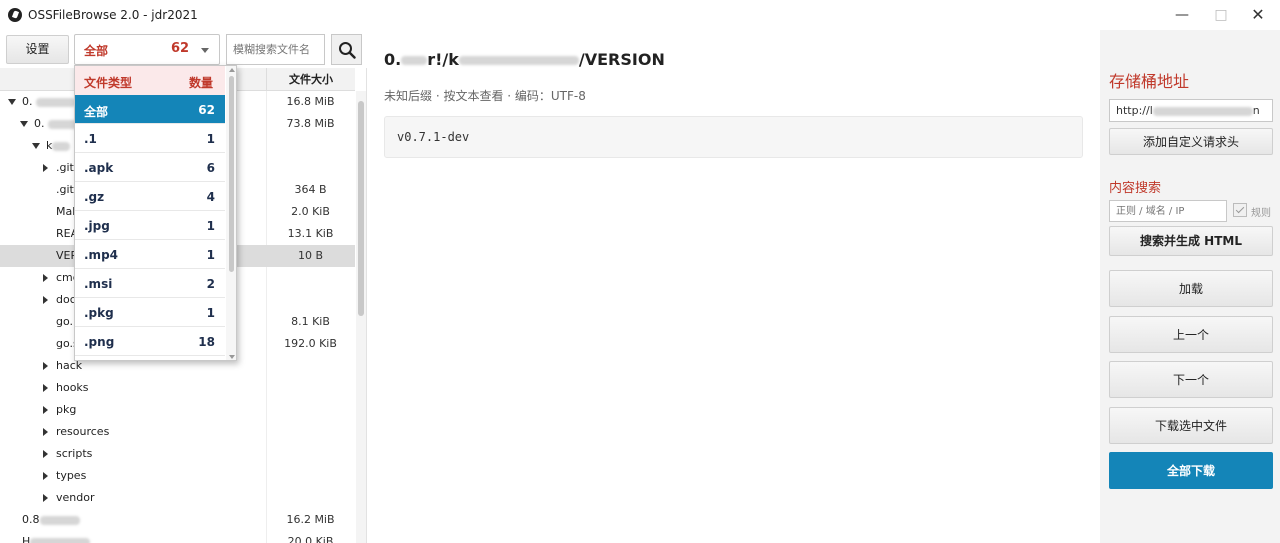 This screenshot has width=1280, height=543. Describe the element at coordinates (1149, 81) in the screenshot. I see `bucket-address-title: 存储桶地址` at that location.